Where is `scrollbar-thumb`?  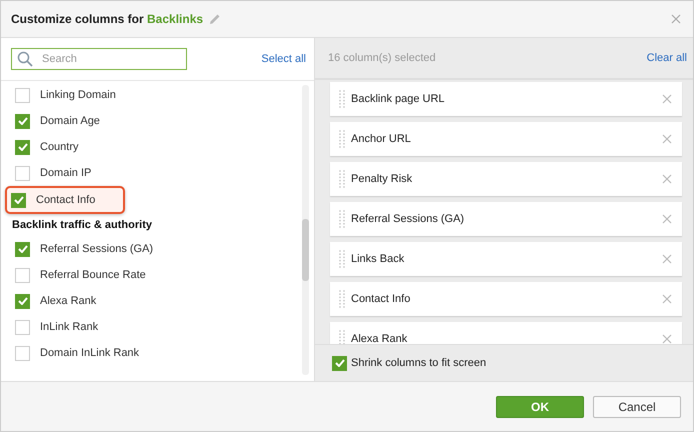
scrollbar-thumb is located at coordinates (305, 250).